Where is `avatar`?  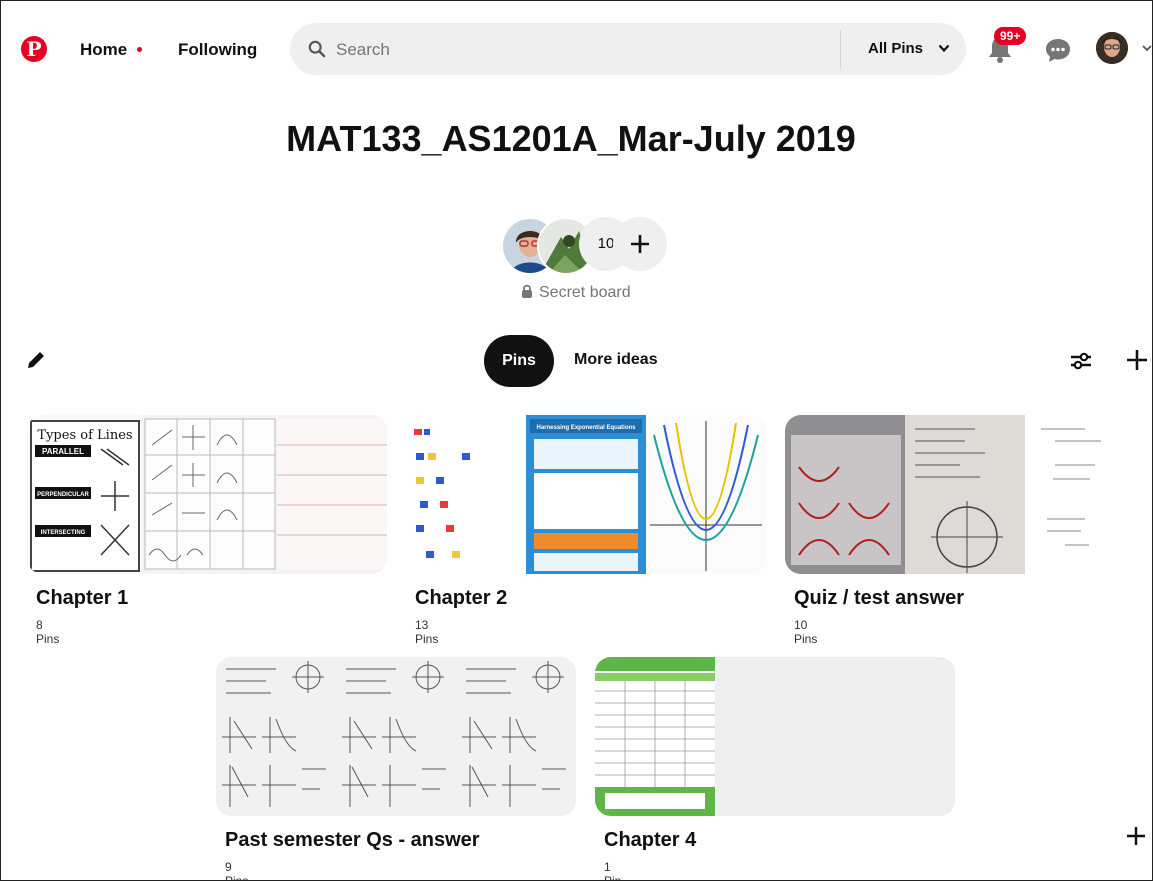
avatar is located at coordinates (1112, 48).